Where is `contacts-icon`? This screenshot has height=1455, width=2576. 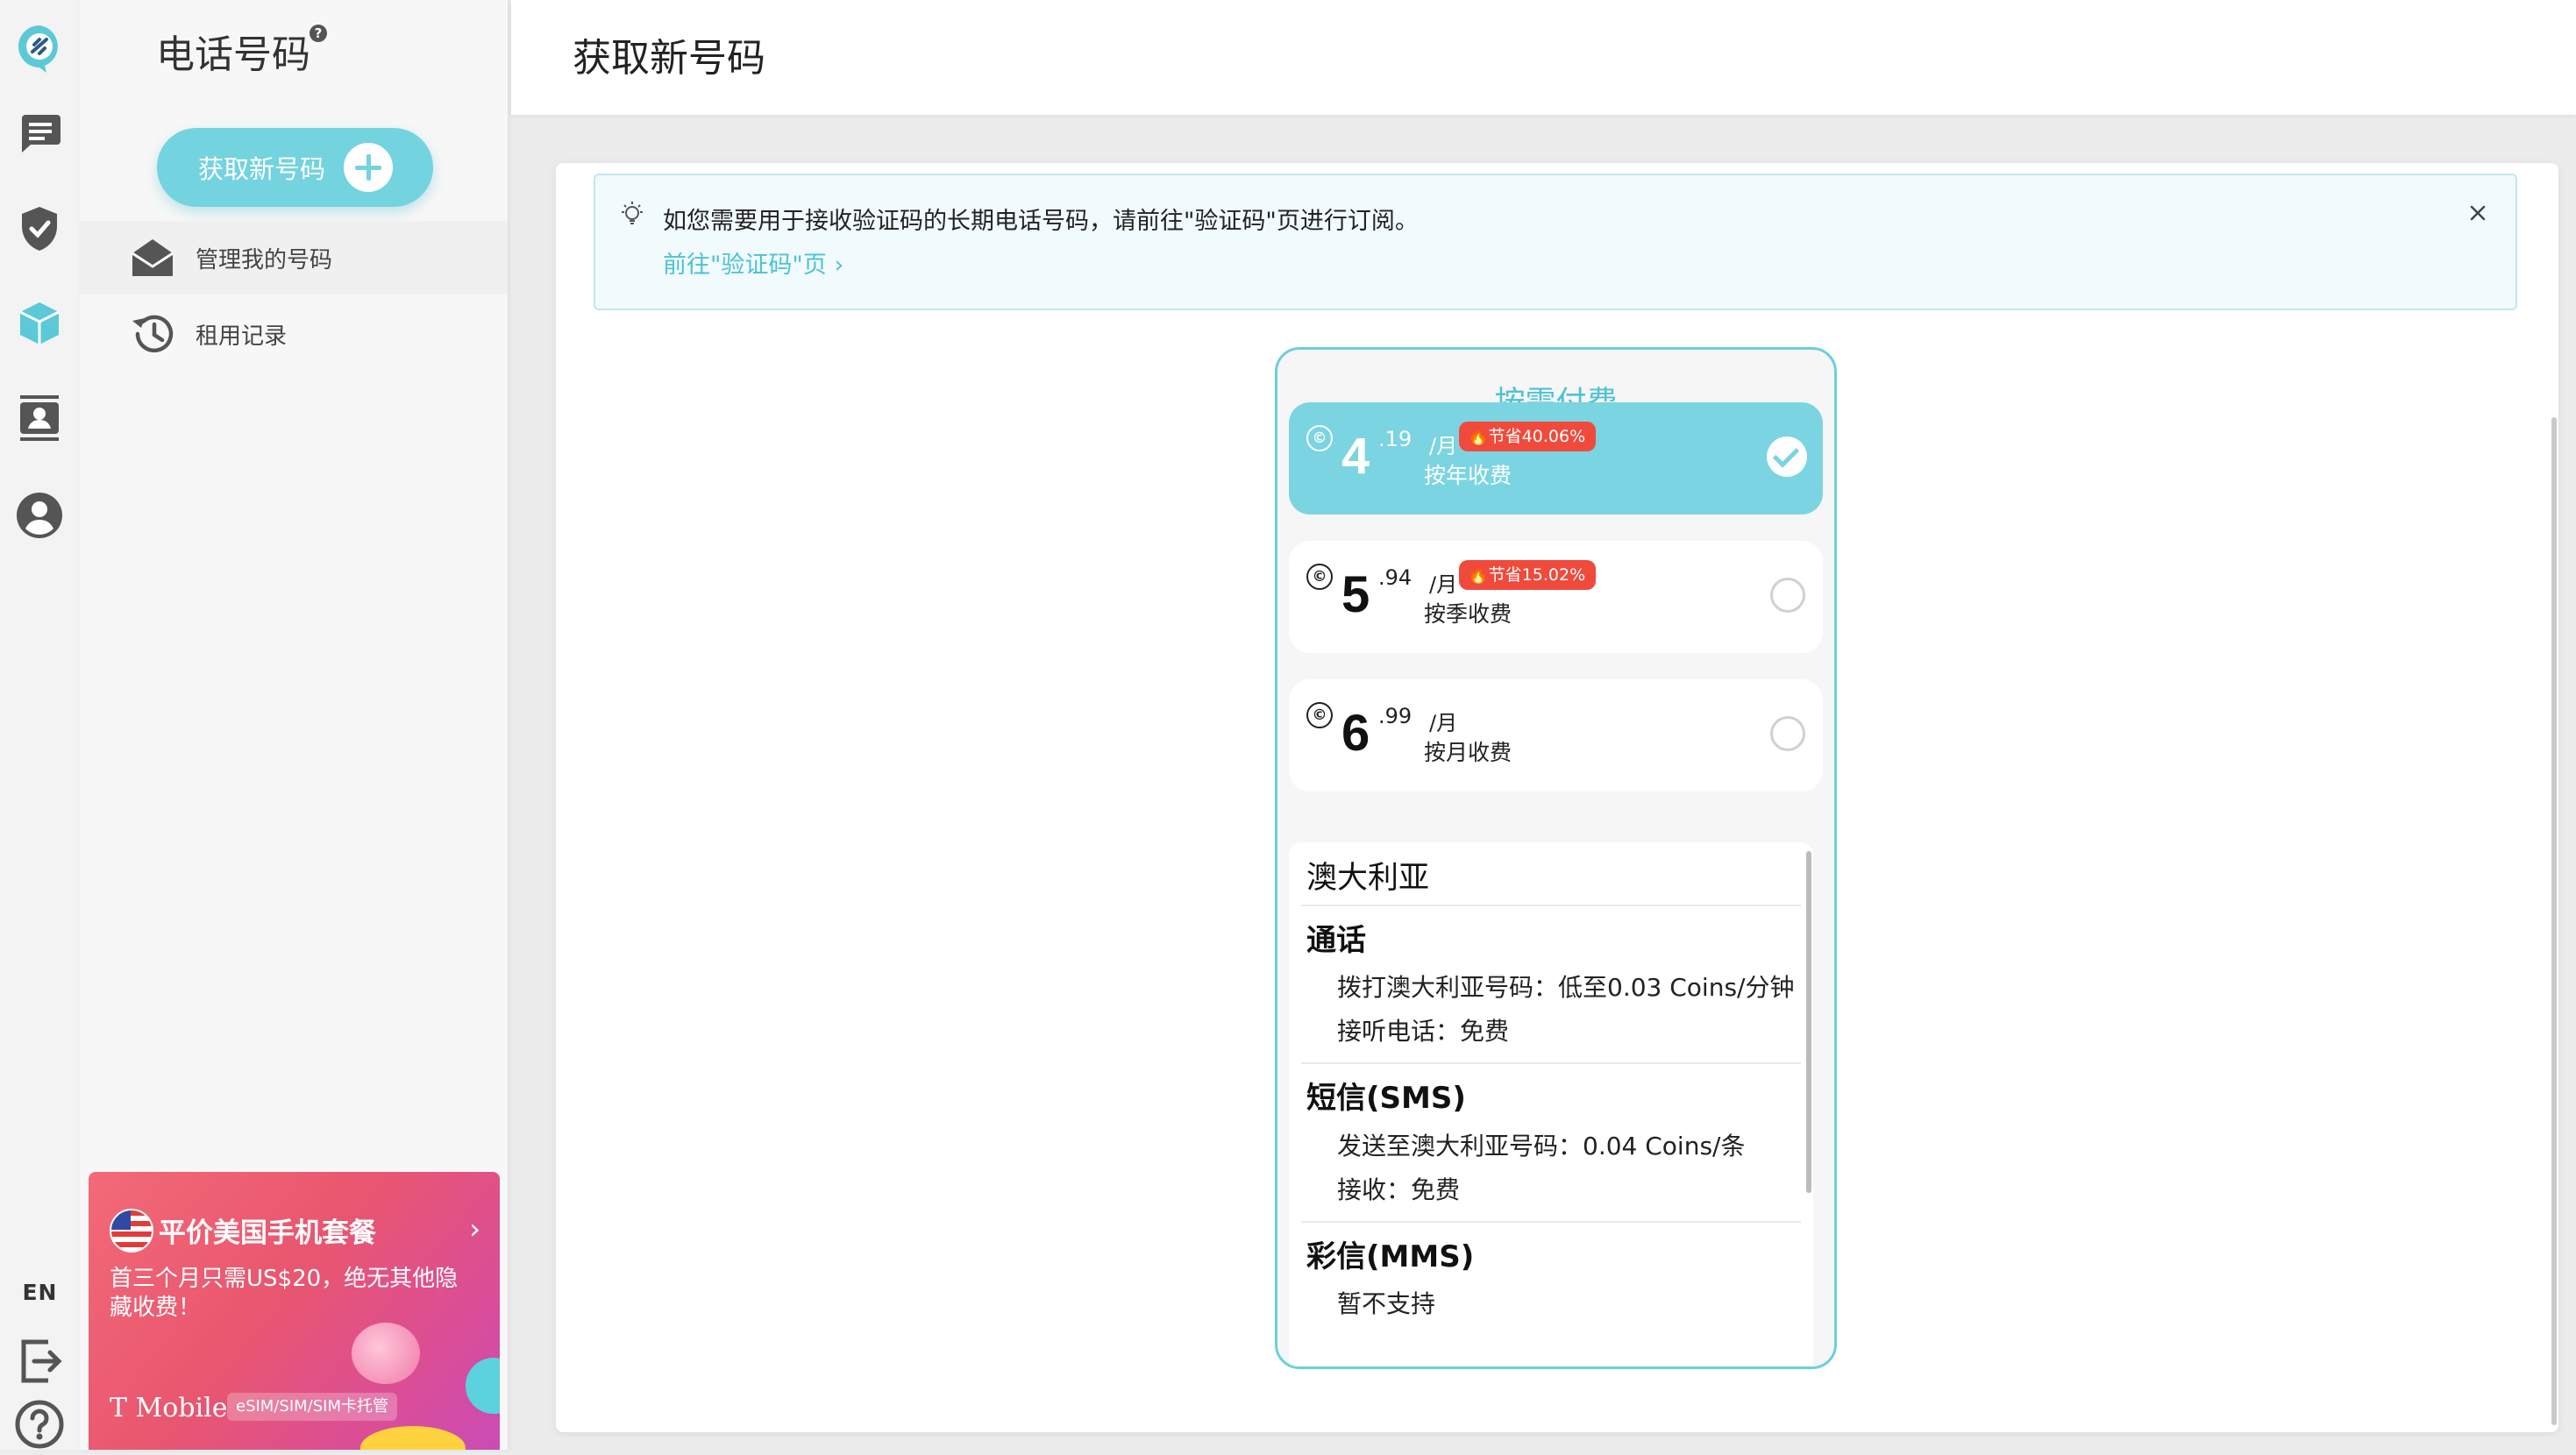
contacts-icon is located at coordinates (39, 418).